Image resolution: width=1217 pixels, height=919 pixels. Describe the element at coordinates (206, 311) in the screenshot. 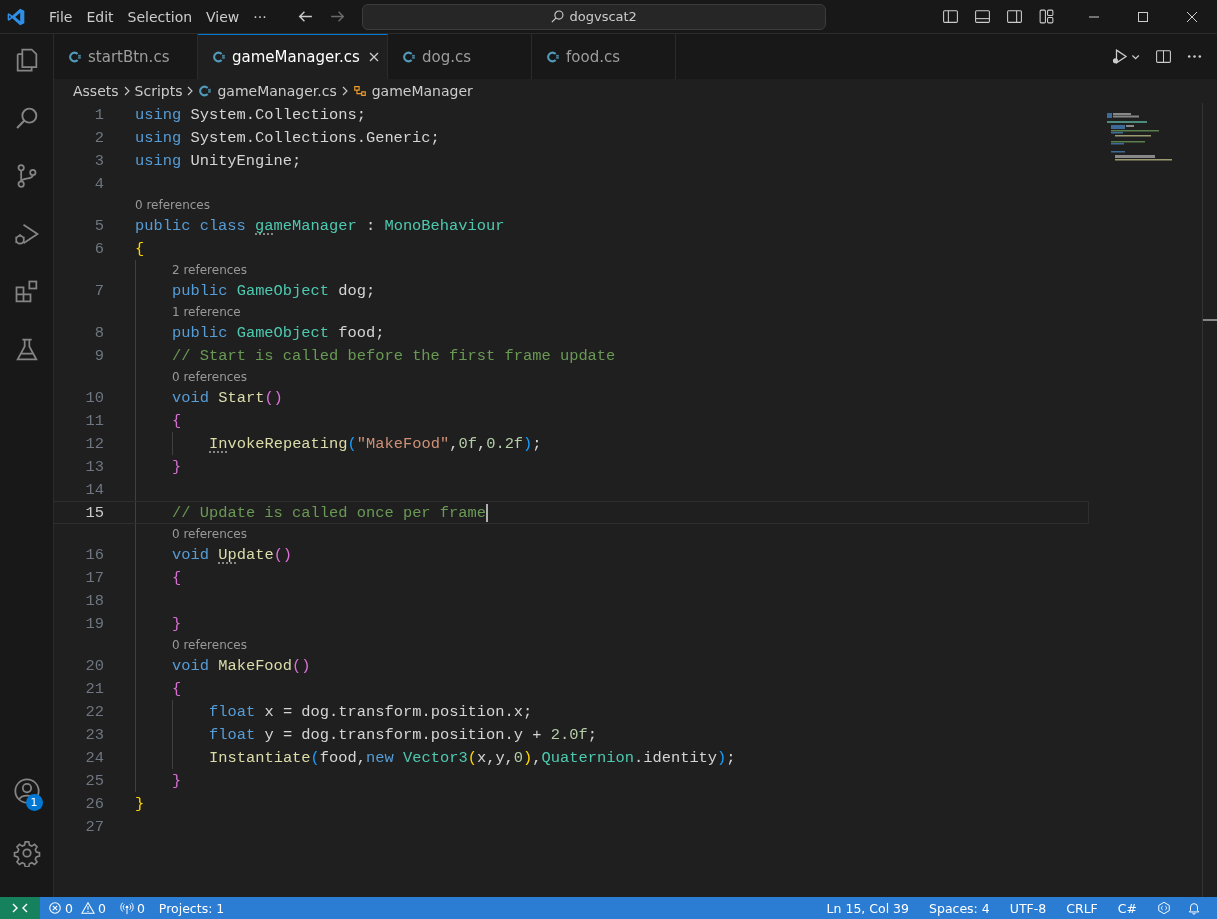

I see `code-lens-link: 1 reference` at that location.